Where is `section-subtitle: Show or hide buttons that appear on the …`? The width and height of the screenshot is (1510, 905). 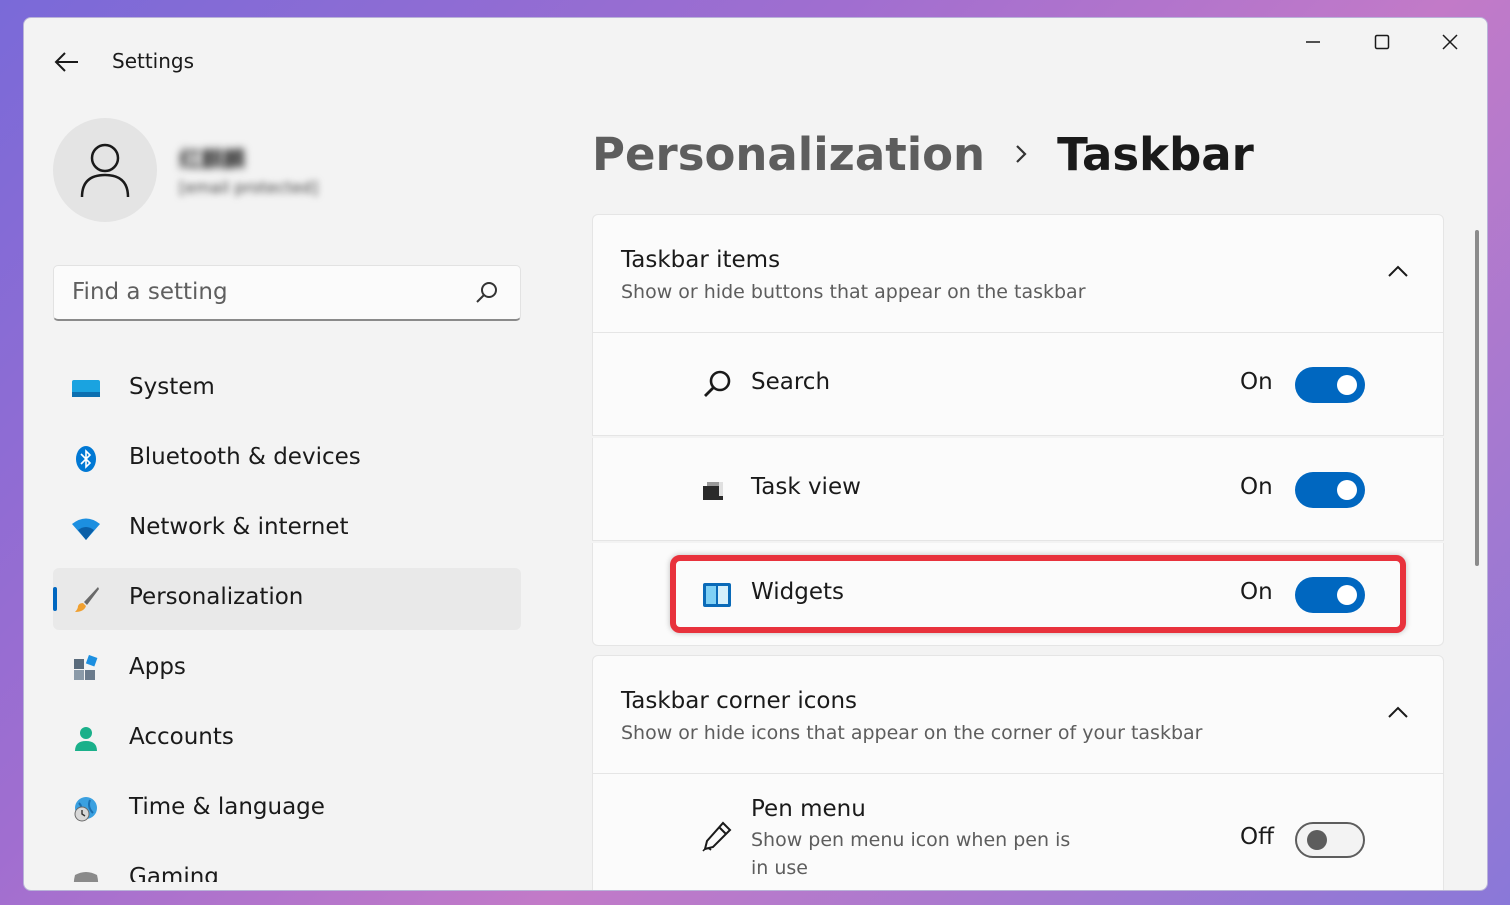 section-subtitle: Show or hide buttons that appear on the … is located at coordinates (853, 292).